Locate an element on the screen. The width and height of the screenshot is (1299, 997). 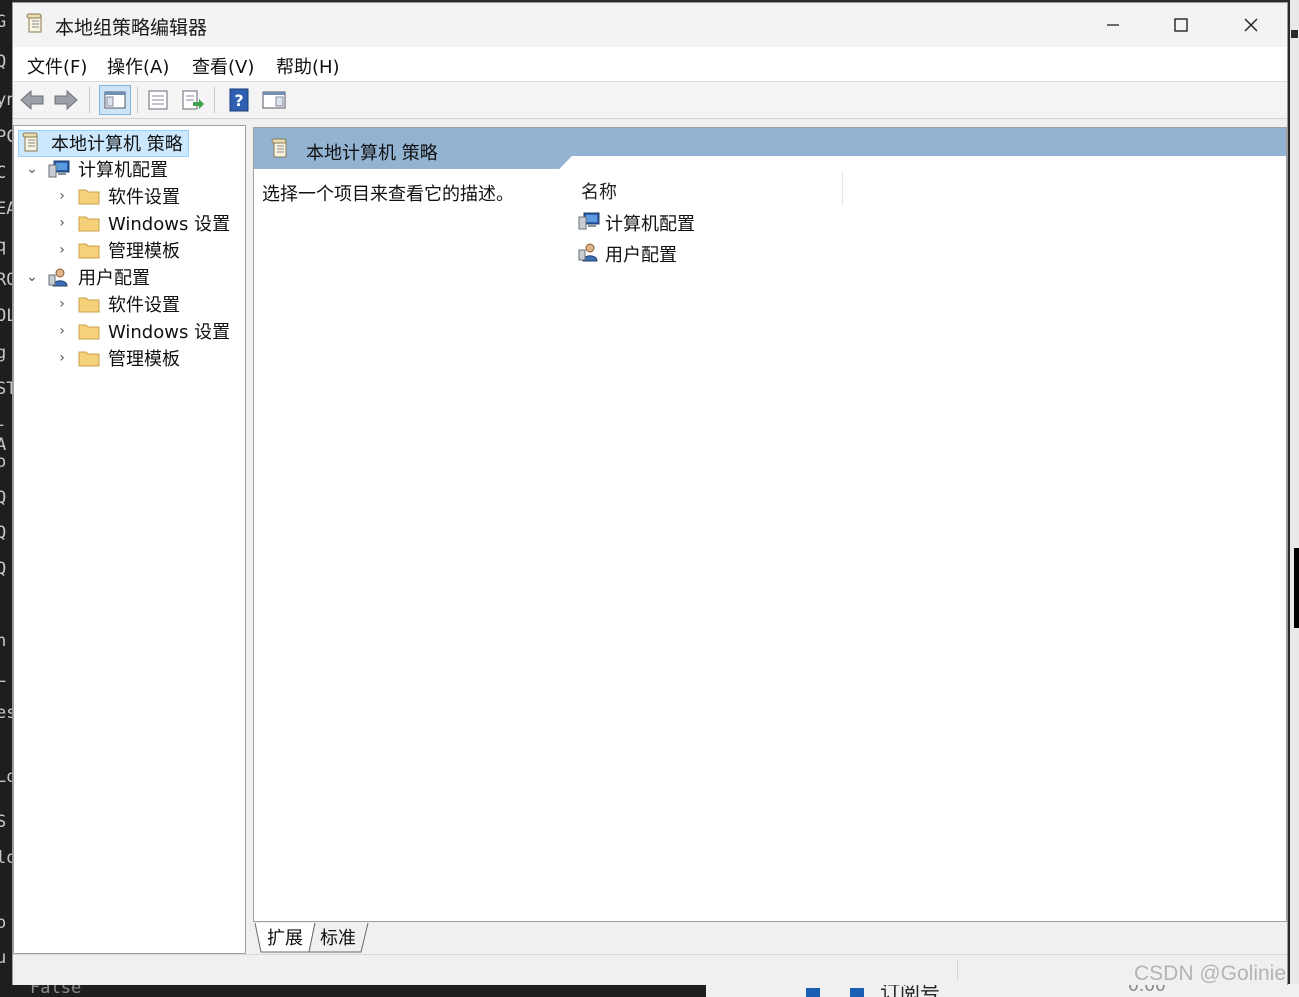
tree-item-user-config: ⌄ 用户配置 is located at coordinates (88, 277).